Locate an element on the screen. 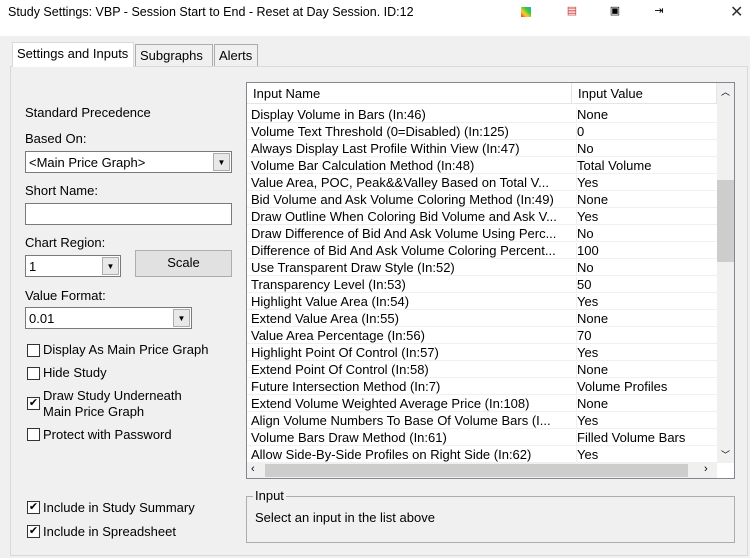 The image size is (750, 558). pin-icon: ⇥ is located at coordinates (659, 11).